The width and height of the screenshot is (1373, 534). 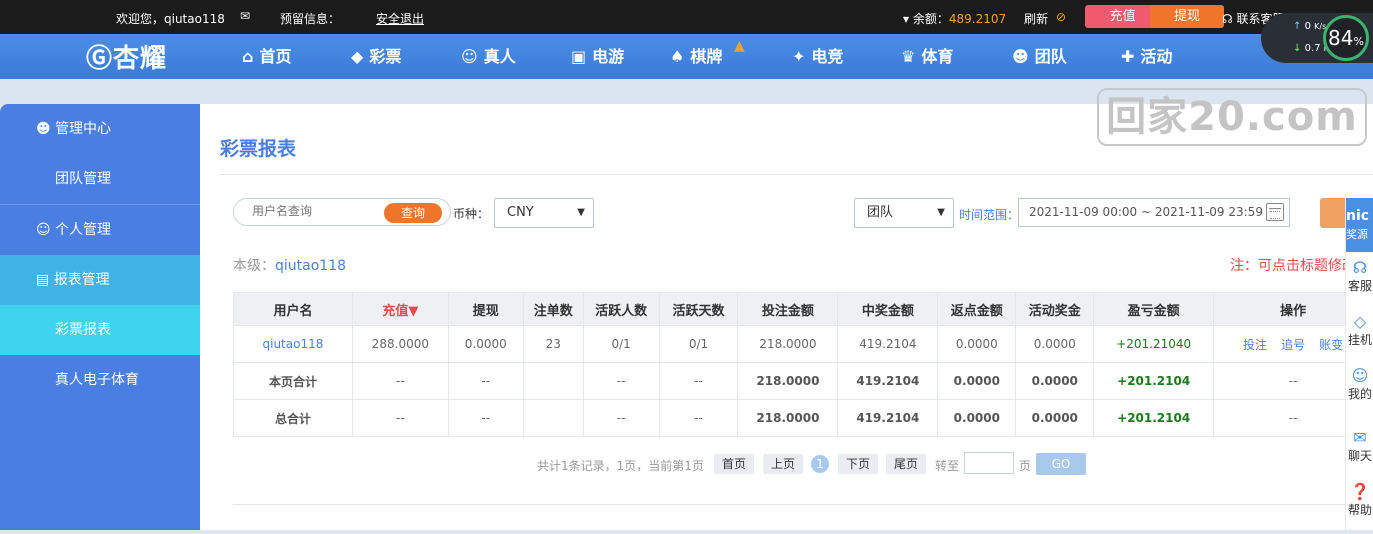 I want to click on nav-sports: ♛ 体育, so click(x=927, y=56).